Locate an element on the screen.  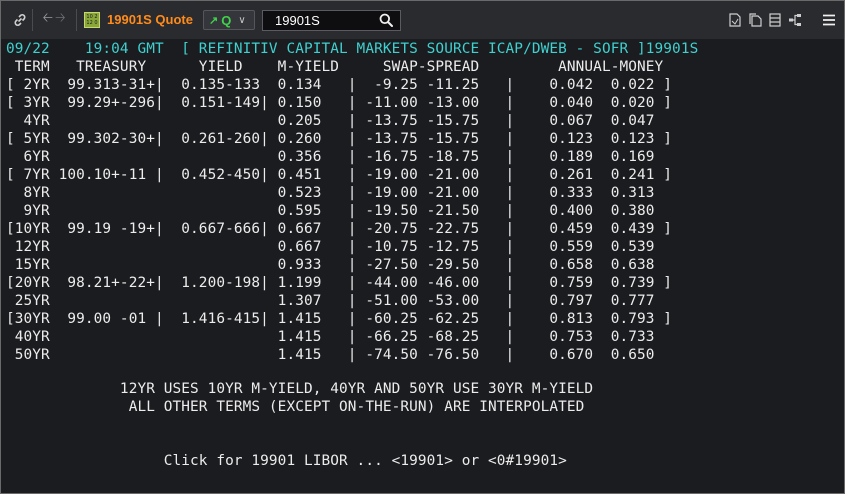
table-row: 4YR 0.205 | -13.75 -15.75 | 0.067 0.047 is located at coordinates (330, 121).